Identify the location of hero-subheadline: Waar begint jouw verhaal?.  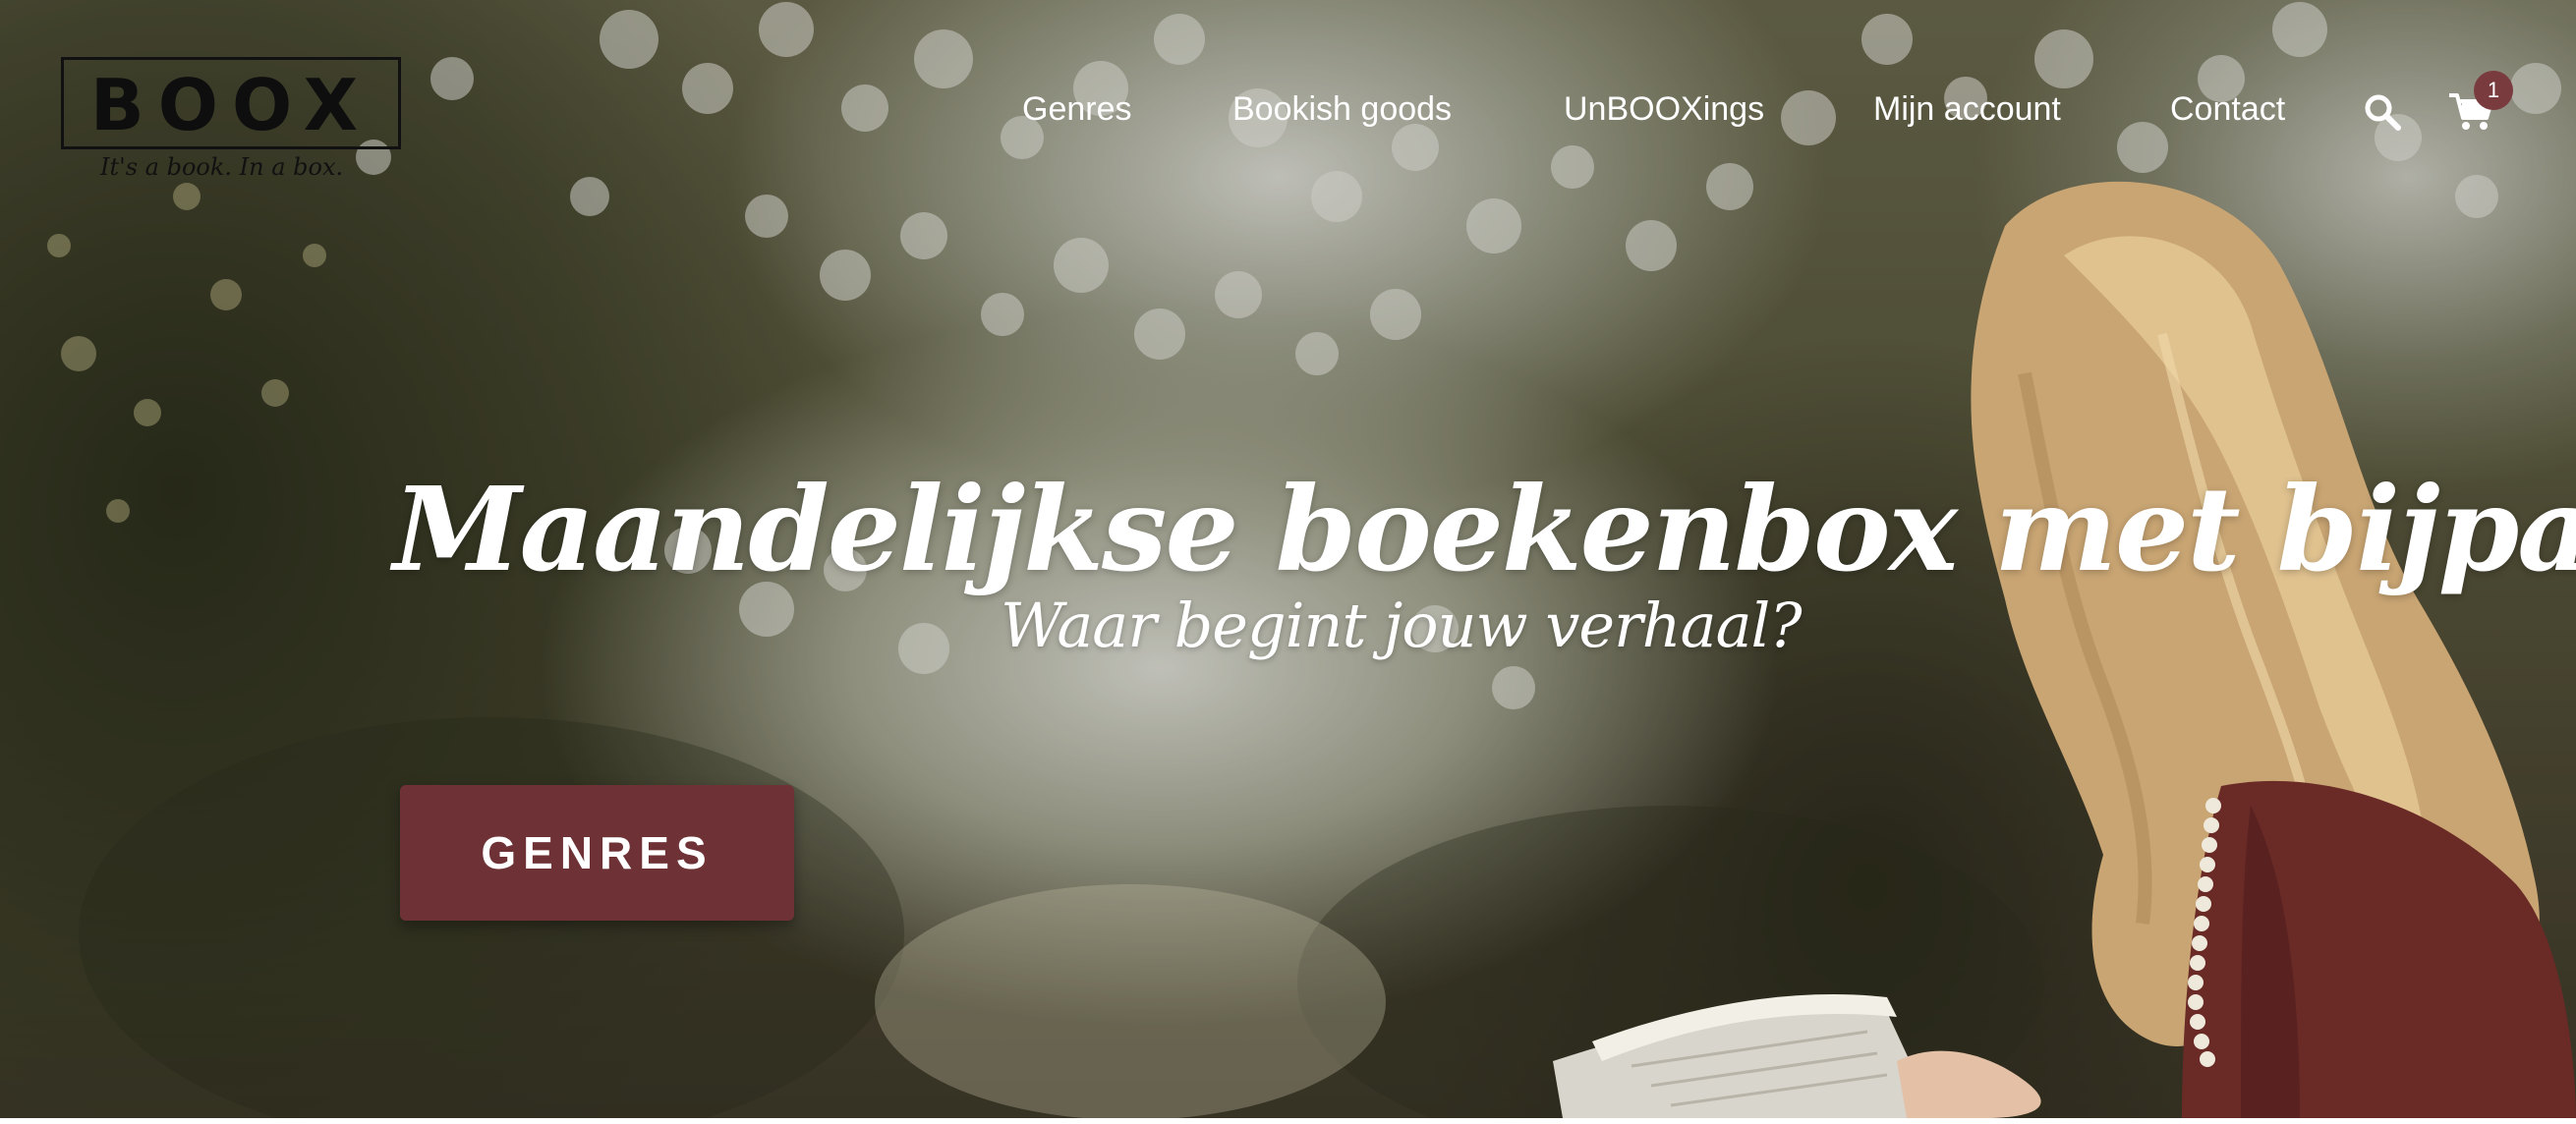
(1402, 625).